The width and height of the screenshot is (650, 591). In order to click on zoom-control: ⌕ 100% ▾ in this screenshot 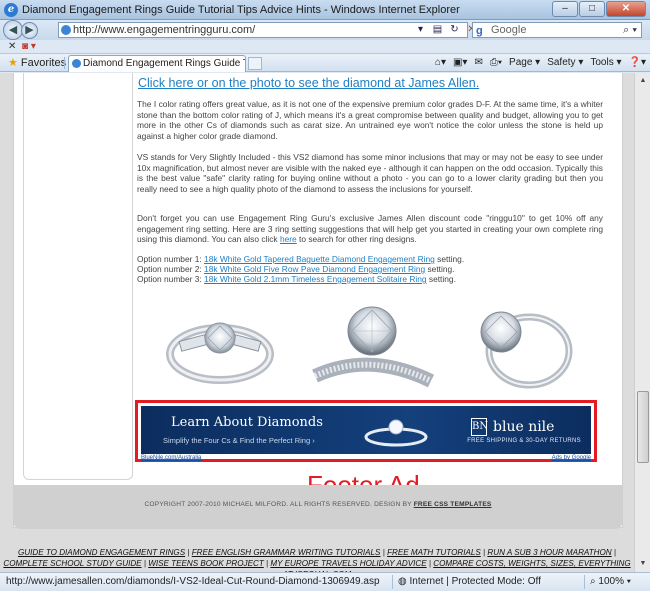, I will do `click(610, 582)`.